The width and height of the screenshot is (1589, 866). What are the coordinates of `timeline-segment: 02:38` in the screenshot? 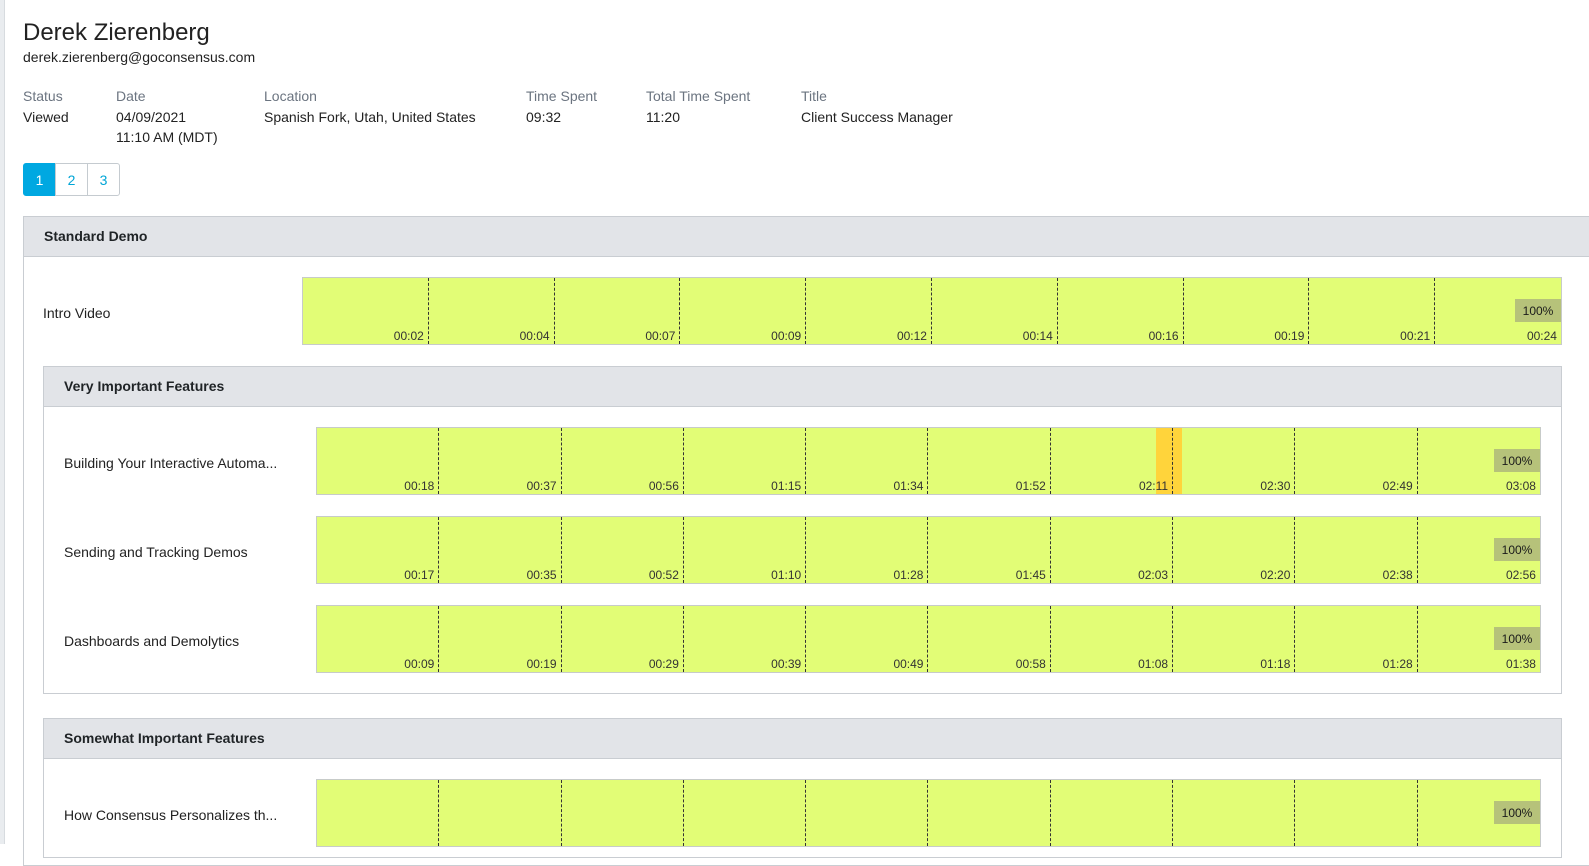 It's located at (1356, 550).